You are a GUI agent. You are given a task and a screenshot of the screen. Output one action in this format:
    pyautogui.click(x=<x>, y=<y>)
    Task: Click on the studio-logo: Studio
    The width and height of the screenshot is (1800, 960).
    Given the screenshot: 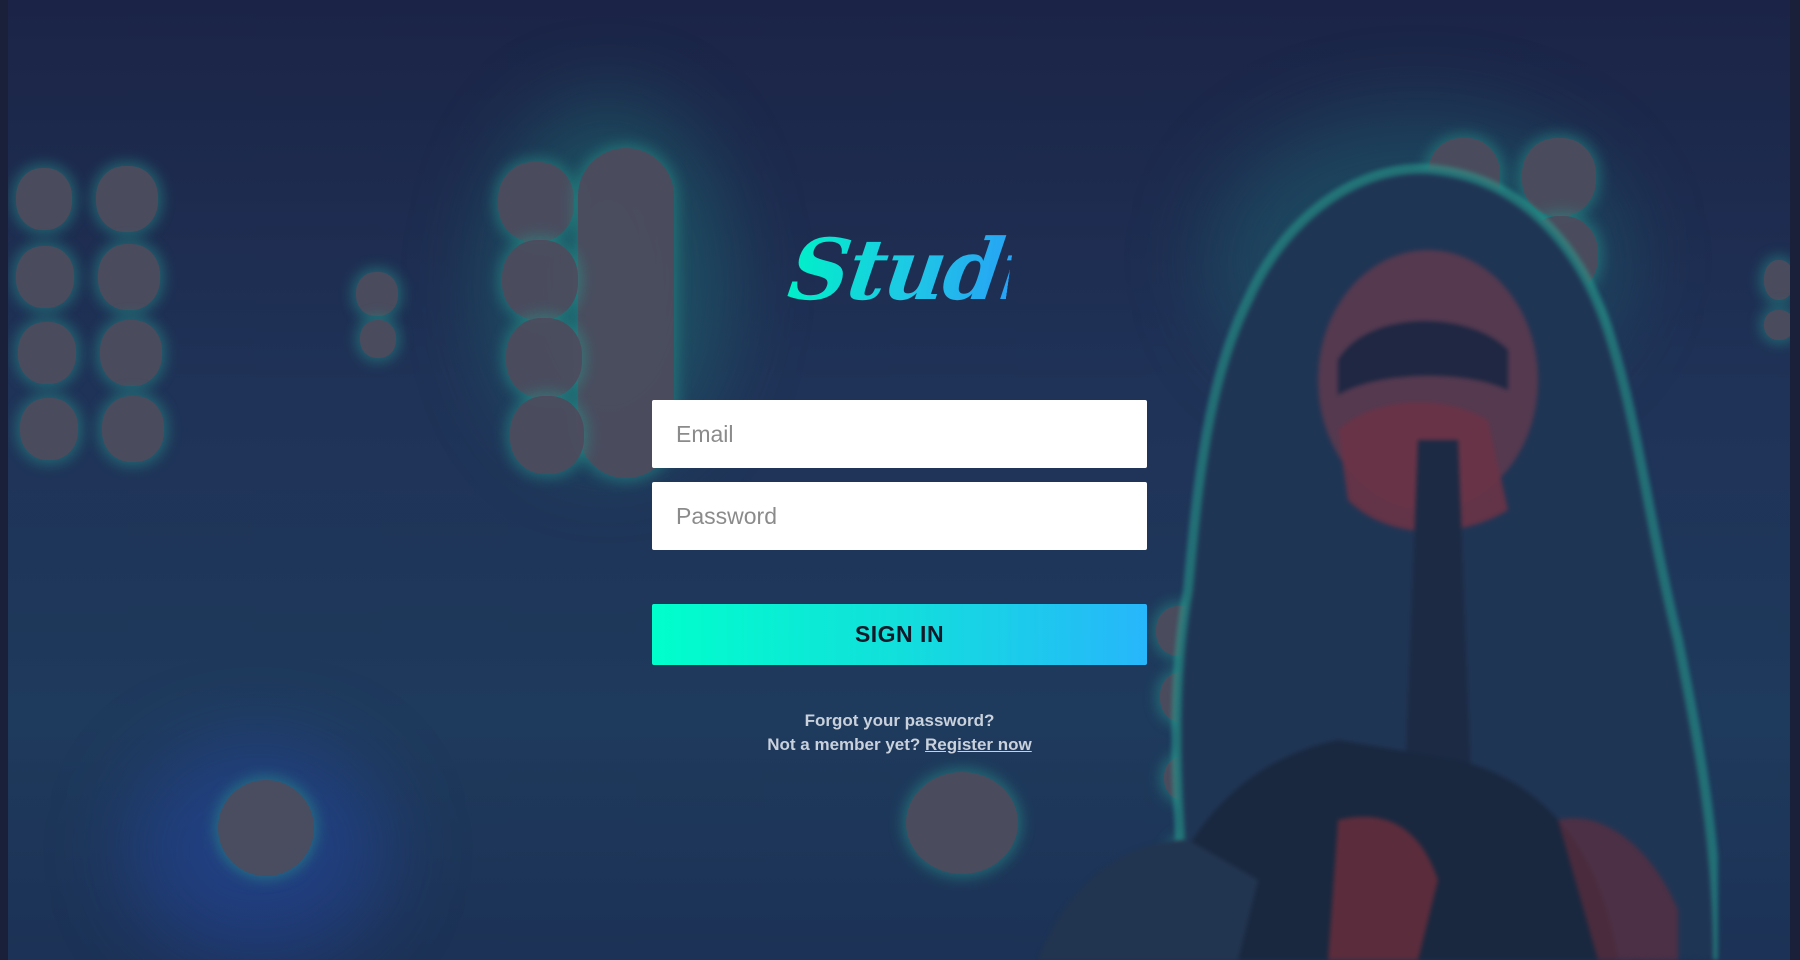 What is the action you would take?
    pyautogui.click(x=936, y=270)
    